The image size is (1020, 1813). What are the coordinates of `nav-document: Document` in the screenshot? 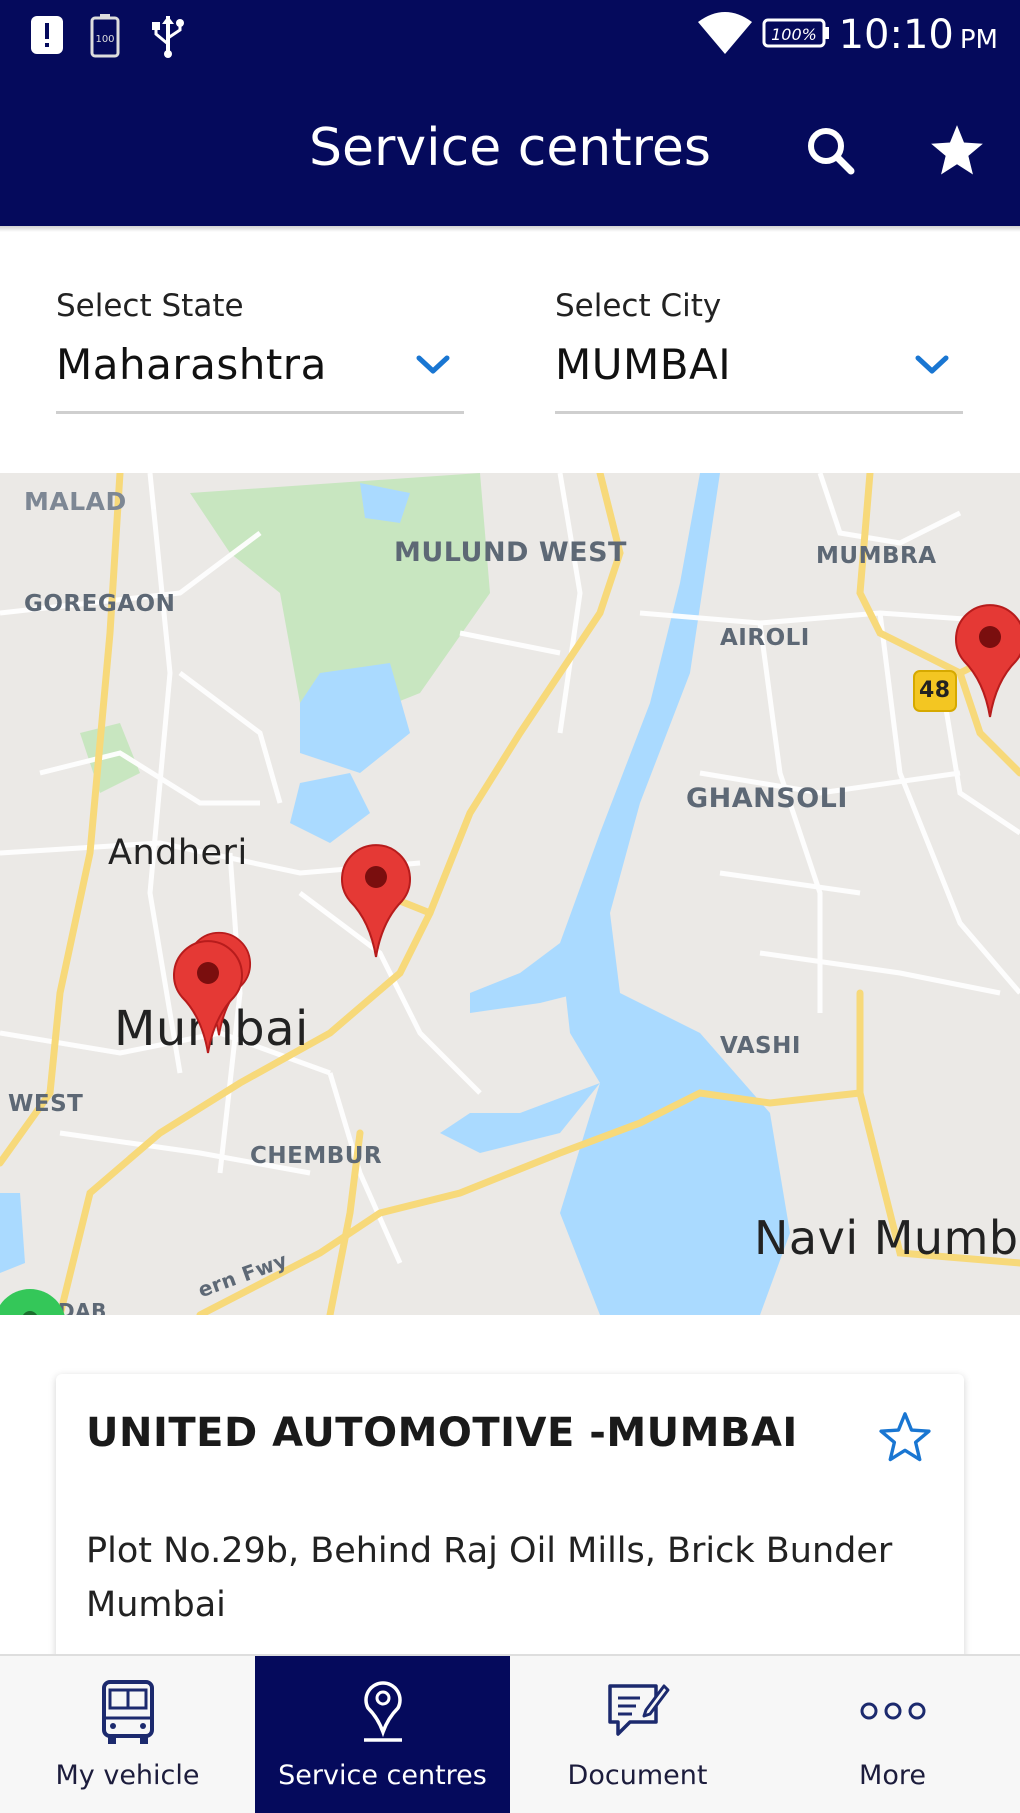 It's located at (637, 1734).